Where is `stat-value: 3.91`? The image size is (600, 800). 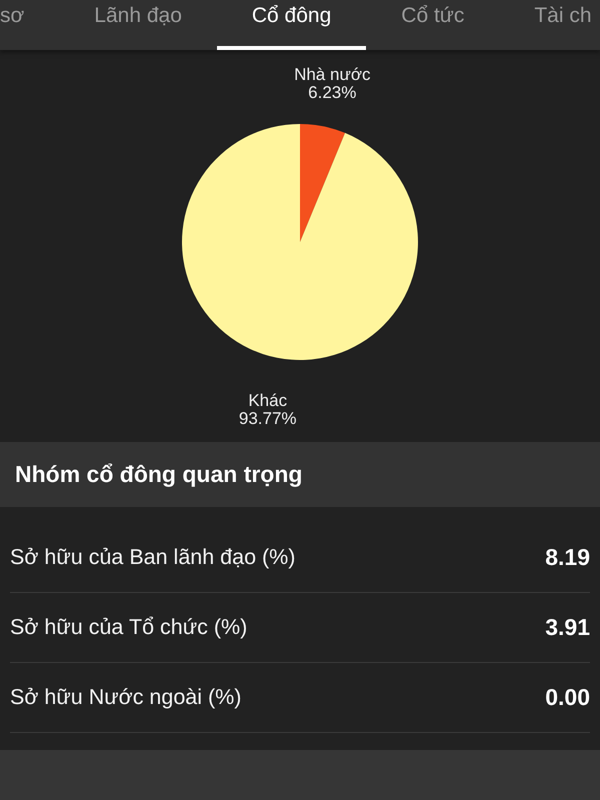 stat-value: 3.91 is located at coordinates (567, 627).